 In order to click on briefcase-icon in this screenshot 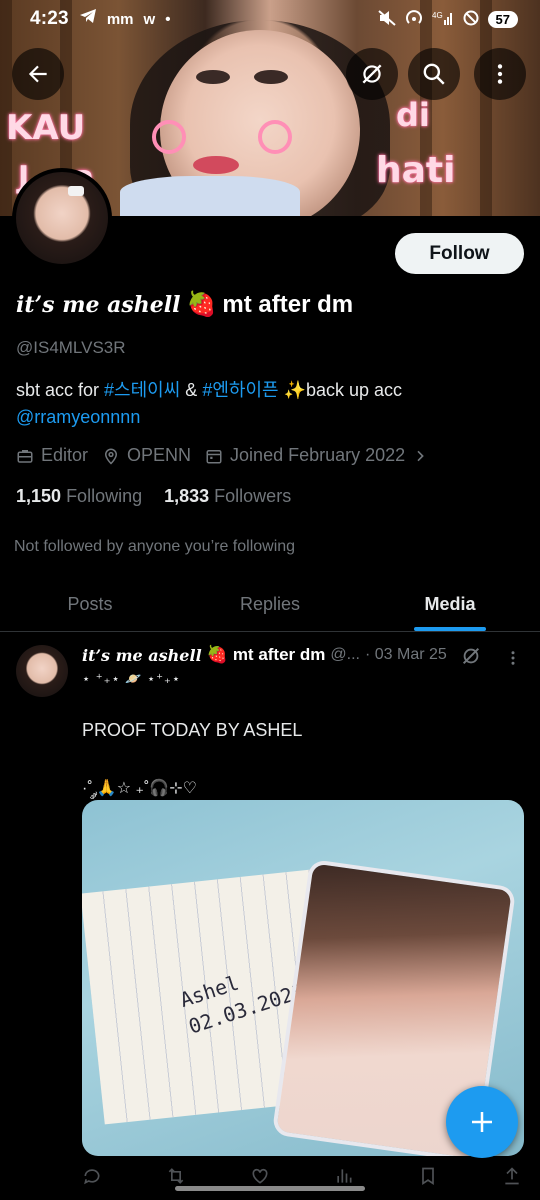, I will do `click(25, 456)`.